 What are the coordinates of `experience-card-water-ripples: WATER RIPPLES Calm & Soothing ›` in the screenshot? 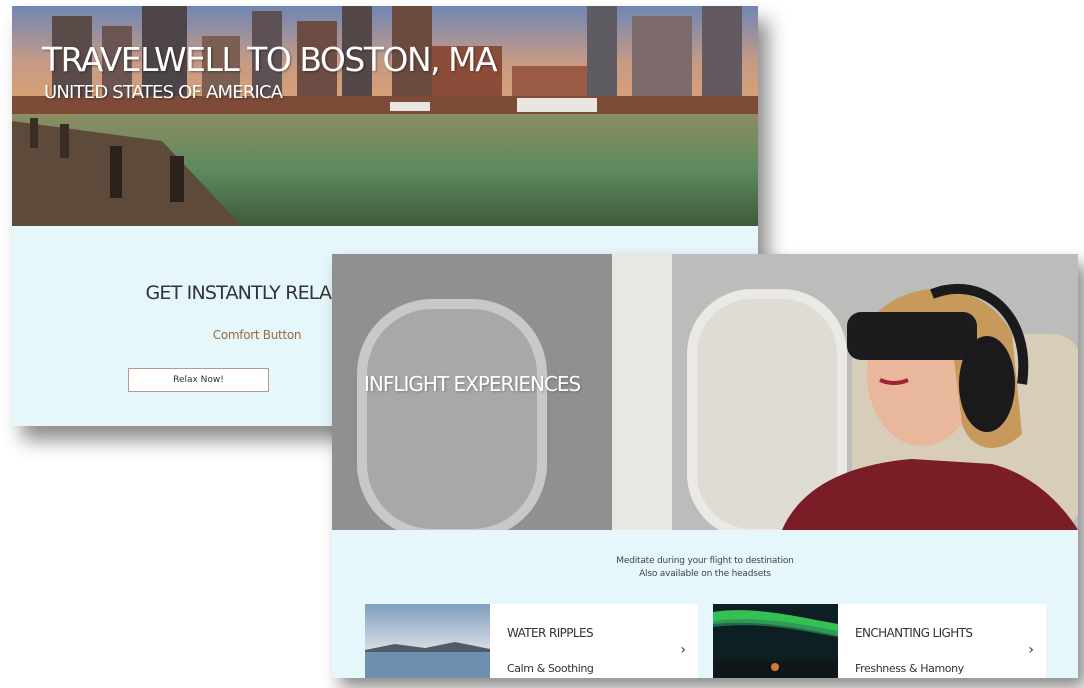 It's located at (531, 641).